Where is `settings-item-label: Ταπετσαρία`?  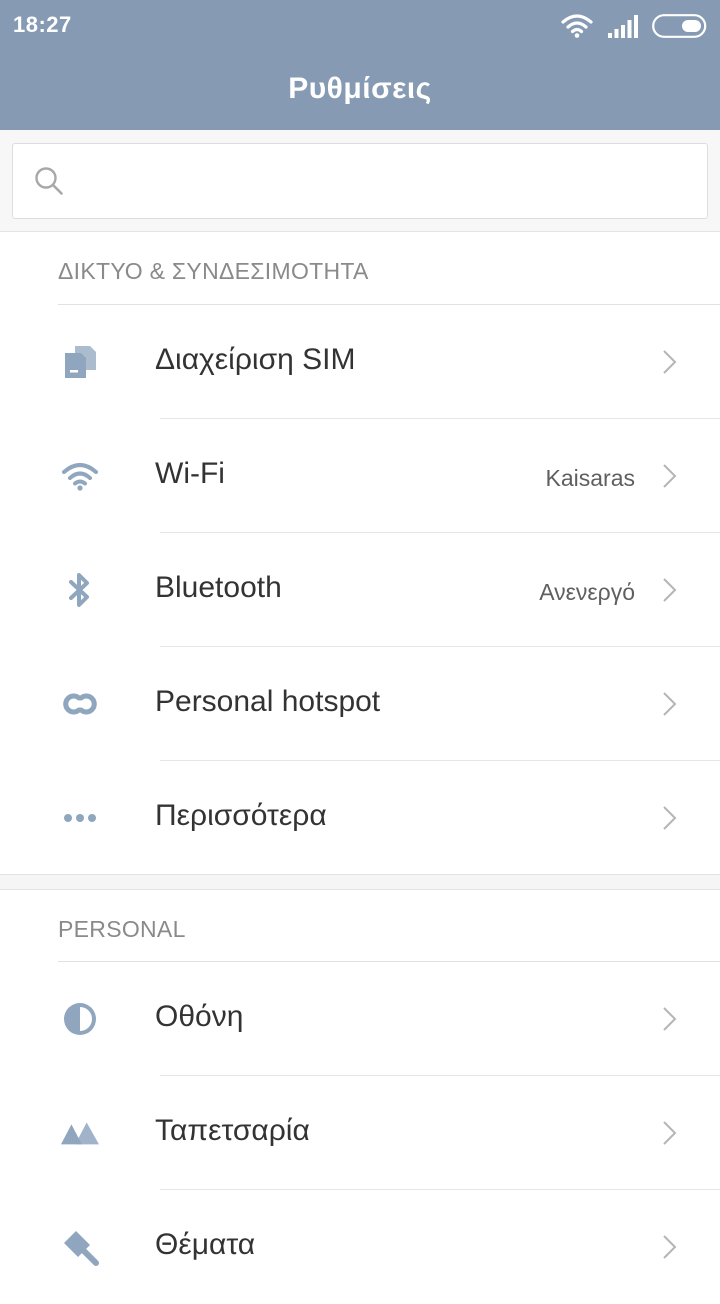 settings-item-label: Ταπετσαρία is located at coordinates (232, 1130).